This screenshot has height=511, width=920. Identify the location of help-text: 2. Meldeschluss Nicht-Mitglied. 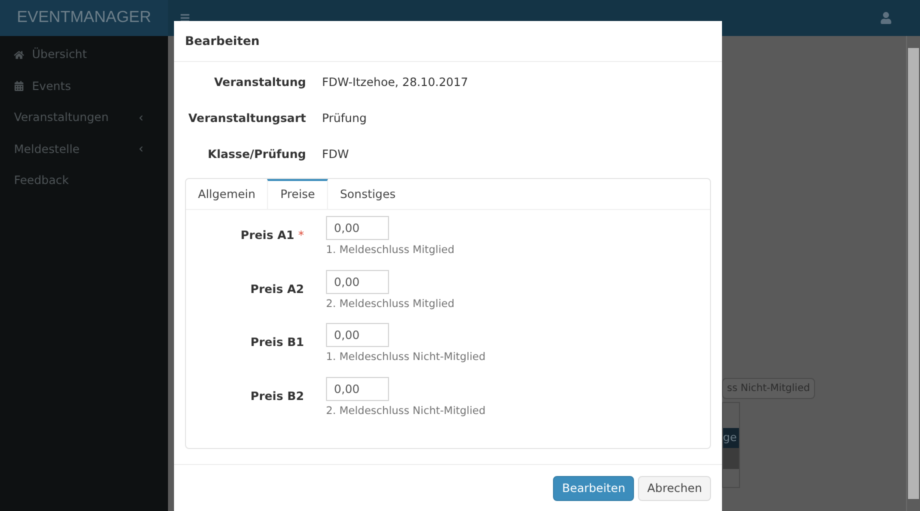
(406, 411).